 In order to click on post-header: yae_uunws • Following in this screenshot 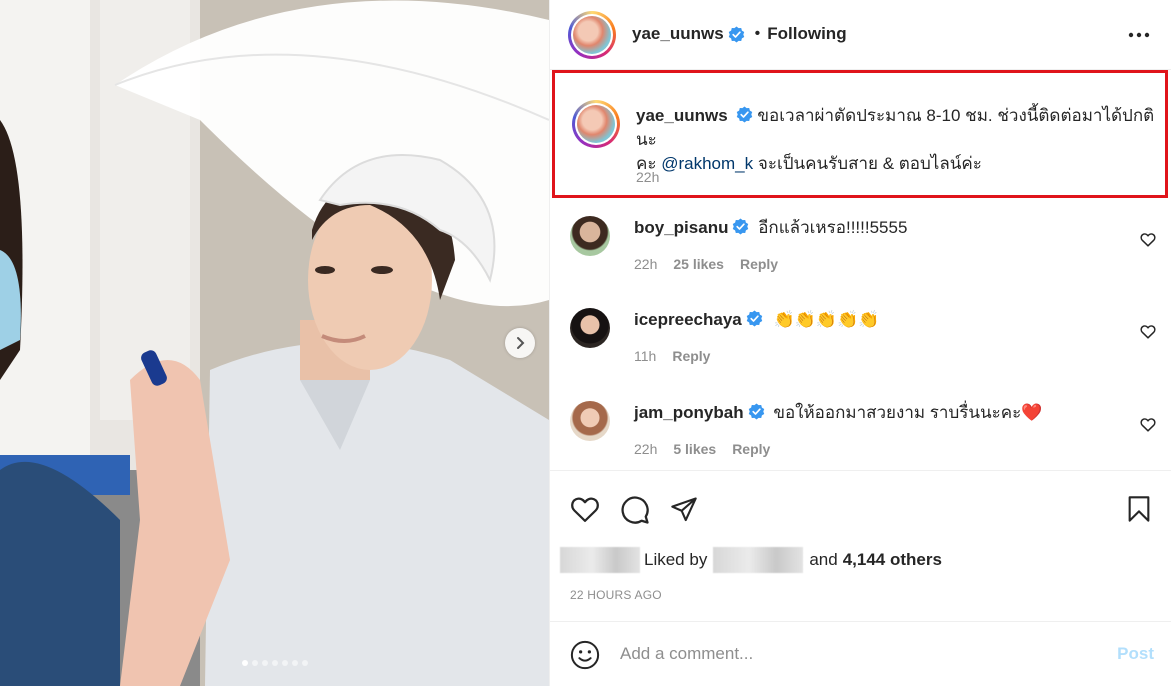, I will do `click(860, 35)`.